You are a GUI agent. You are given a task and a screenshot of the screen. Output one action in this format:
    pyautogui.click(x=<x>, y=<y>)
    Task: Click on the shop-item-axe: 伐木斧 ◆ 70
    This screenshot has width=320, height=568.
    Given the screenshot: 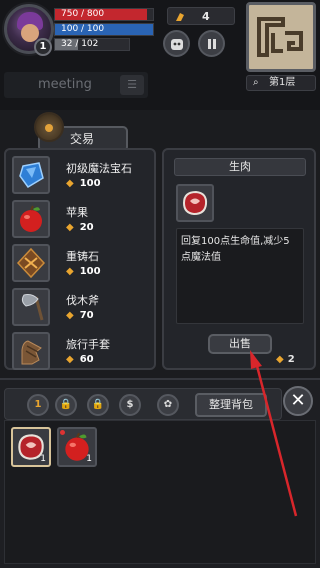 What is the action you would take?
    pyautogui.click(x=82, y=307)
    